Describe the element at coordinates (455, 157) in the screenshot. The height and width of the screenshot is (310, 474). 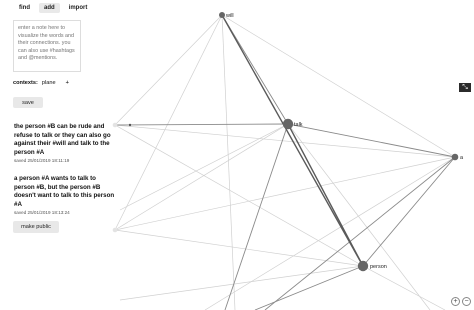
I see `node-a` at that location.